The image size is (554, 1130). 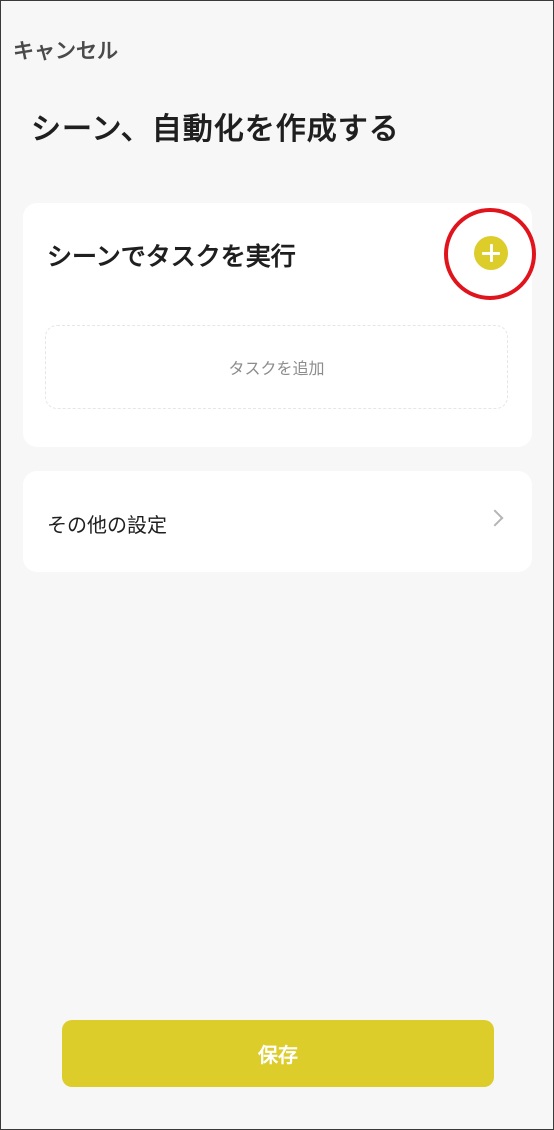 What do you see at coordinates (171, 256) in the screenshot?
I see `run-tasks-title: シーンでタスクを実行` at bounding box center [171, 256].